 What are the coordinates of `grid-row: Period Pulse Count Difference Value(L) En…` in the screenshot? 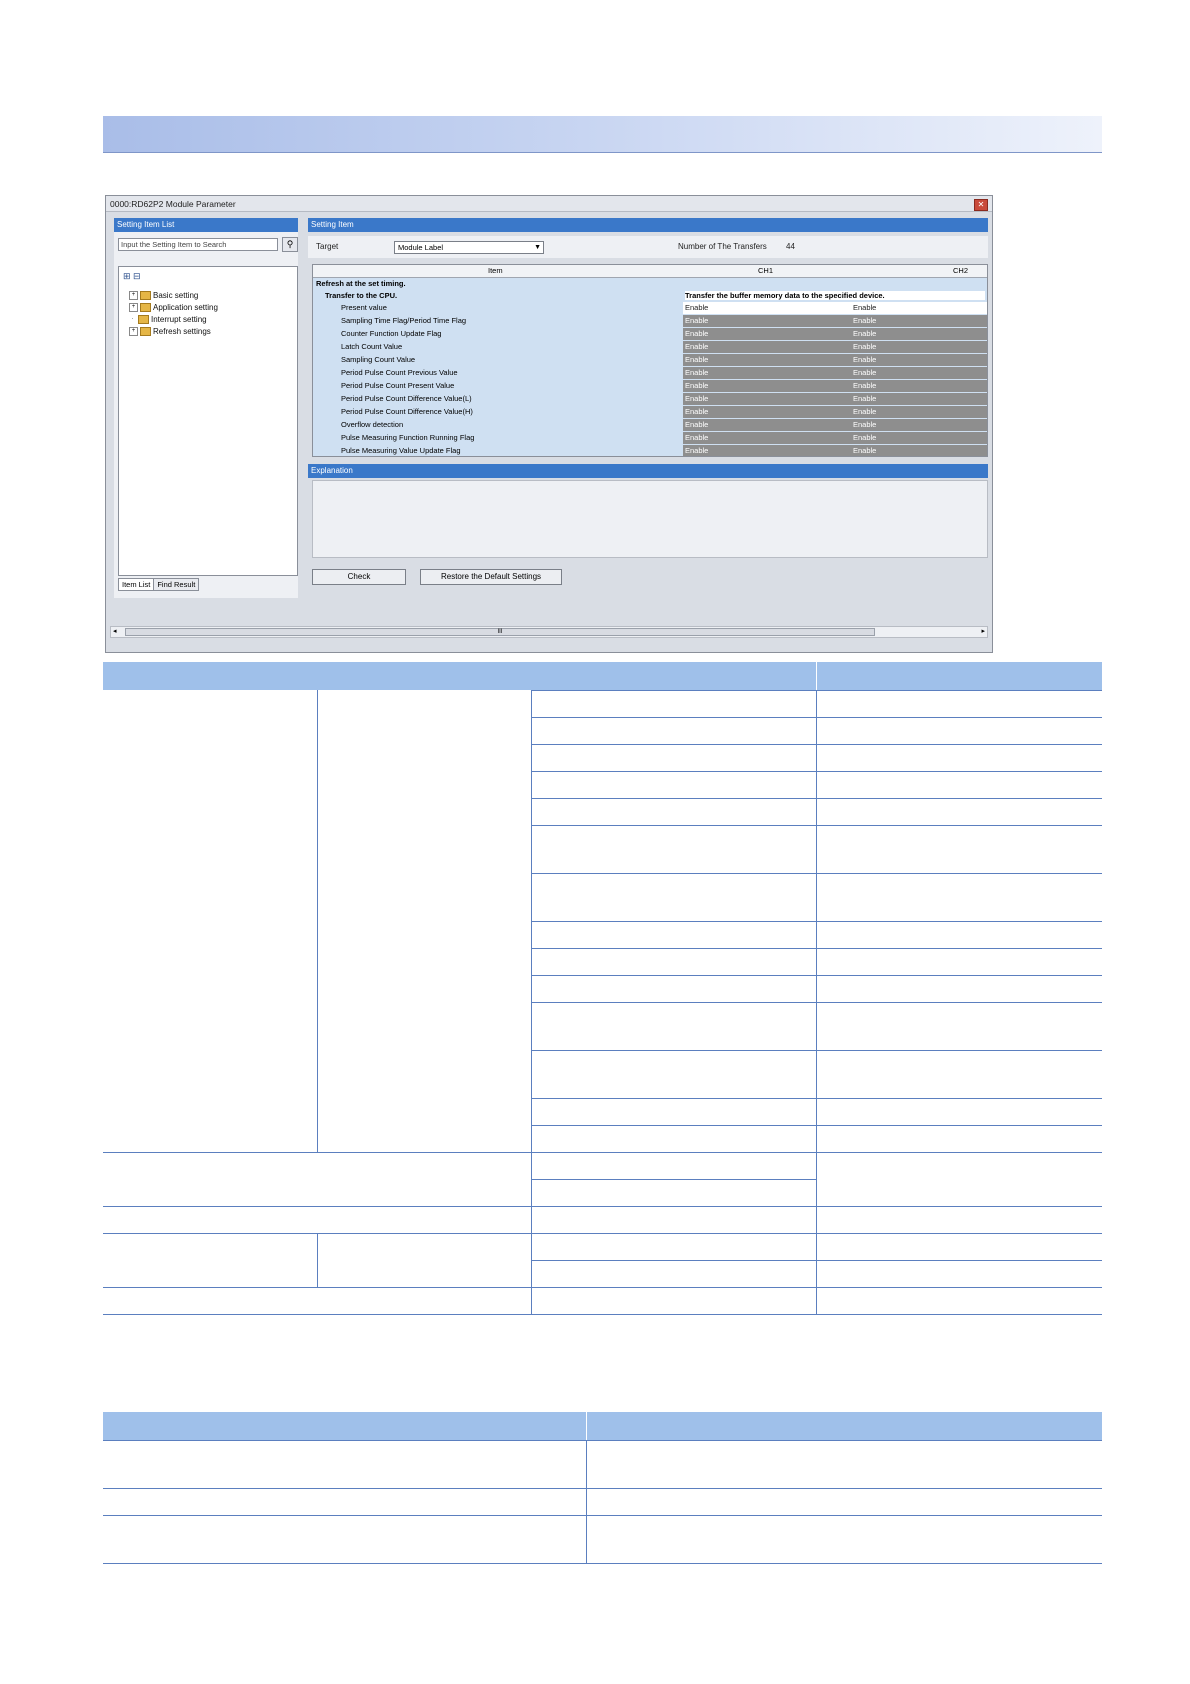 It's located at (650, 399).